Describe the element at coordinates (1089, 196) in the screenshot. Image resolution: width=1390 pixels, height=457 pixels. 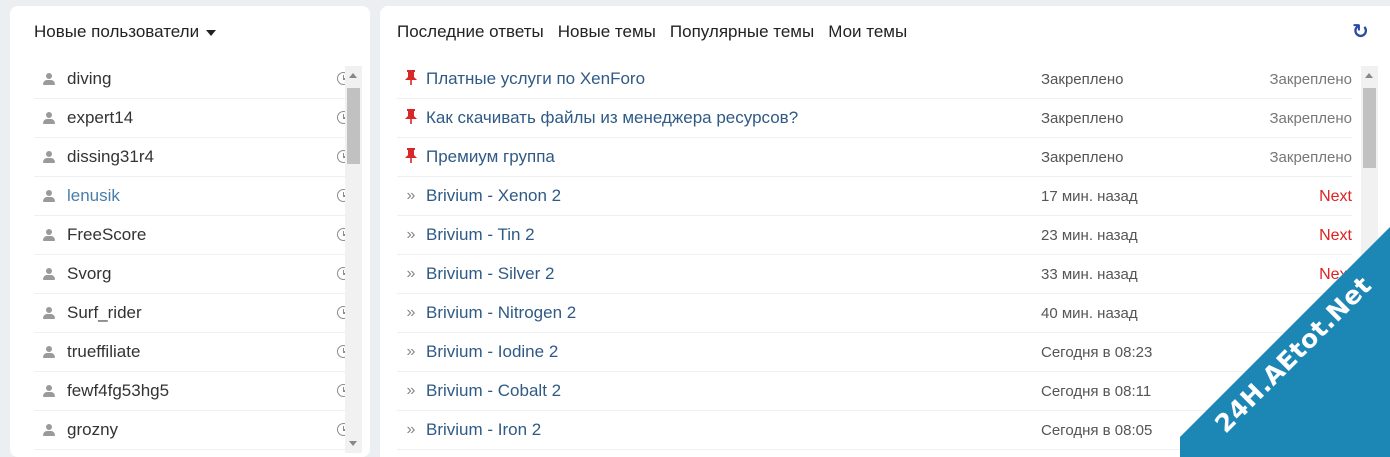
I see `thread-time: 17 мин. назад` at that location.